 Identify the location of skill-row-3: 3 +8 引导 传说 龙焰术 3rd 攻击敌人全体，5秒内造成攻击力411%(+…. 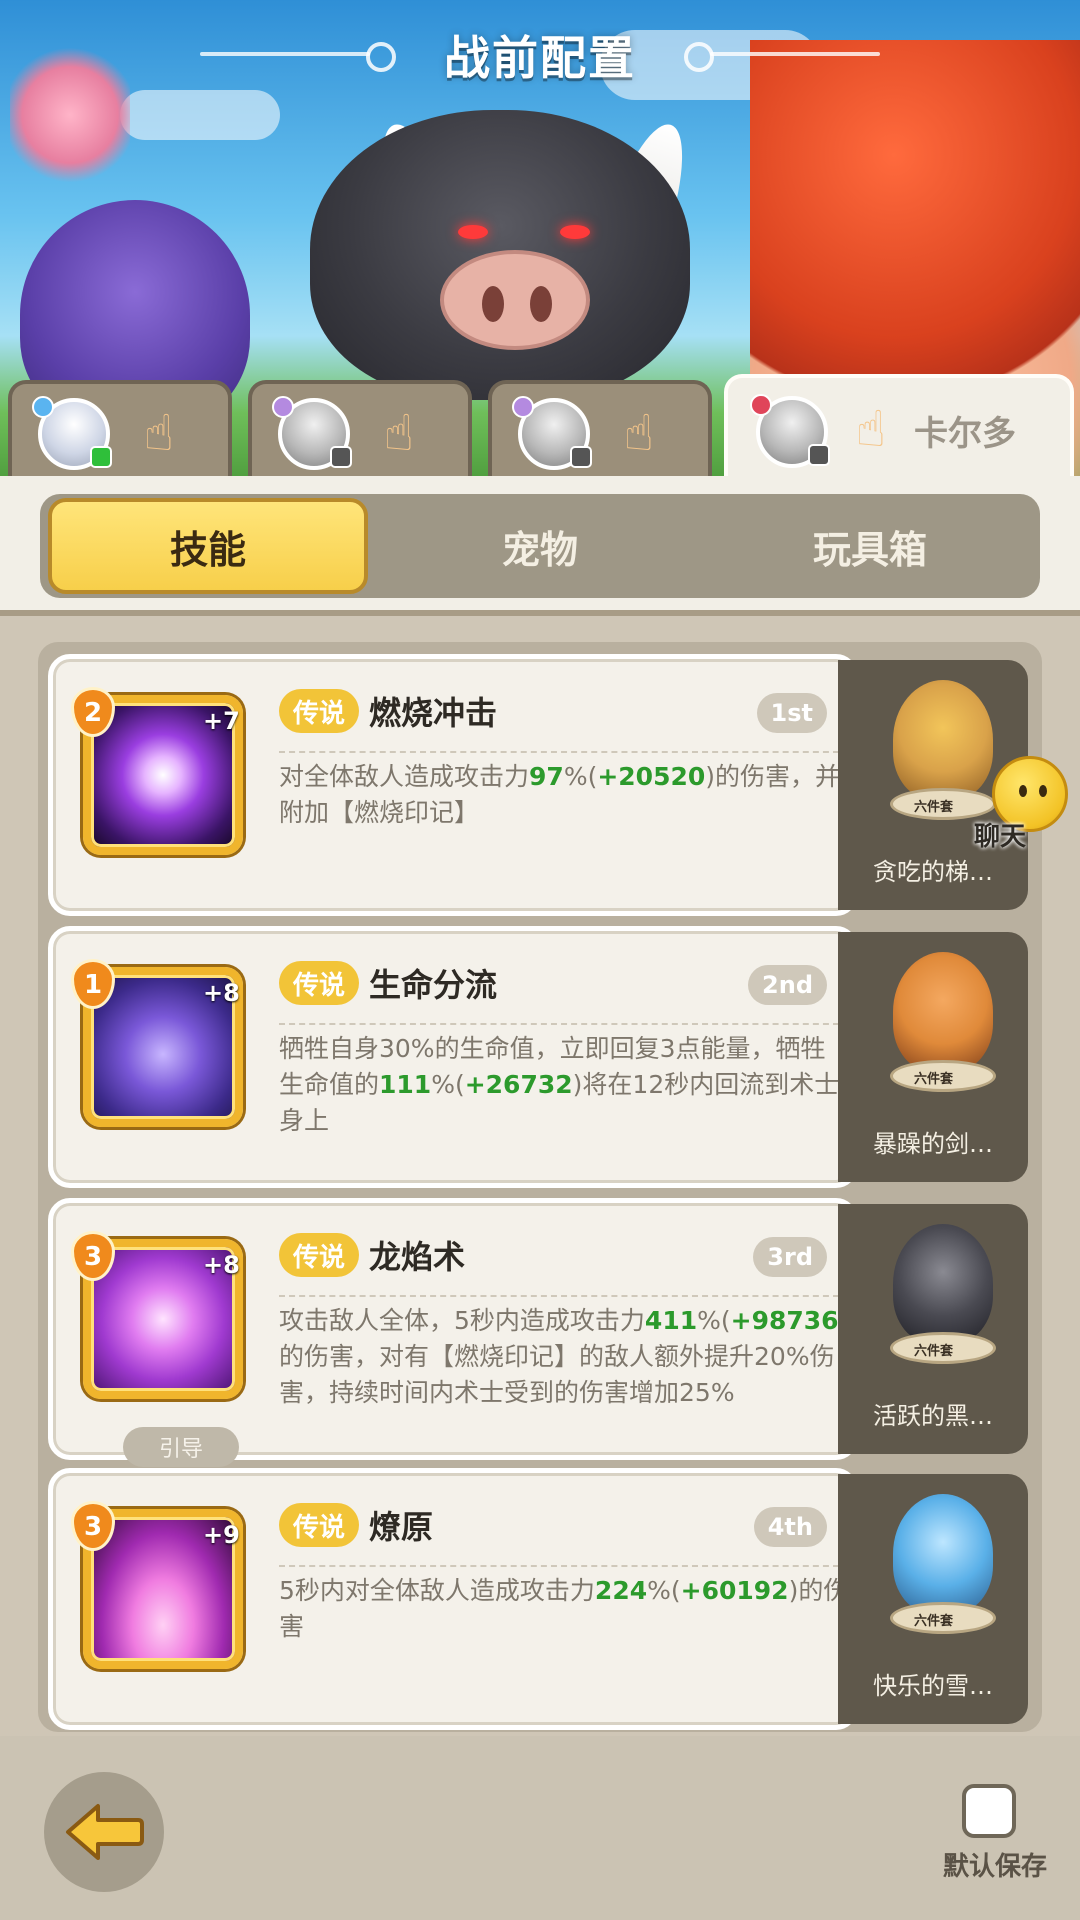
(538, 1332).